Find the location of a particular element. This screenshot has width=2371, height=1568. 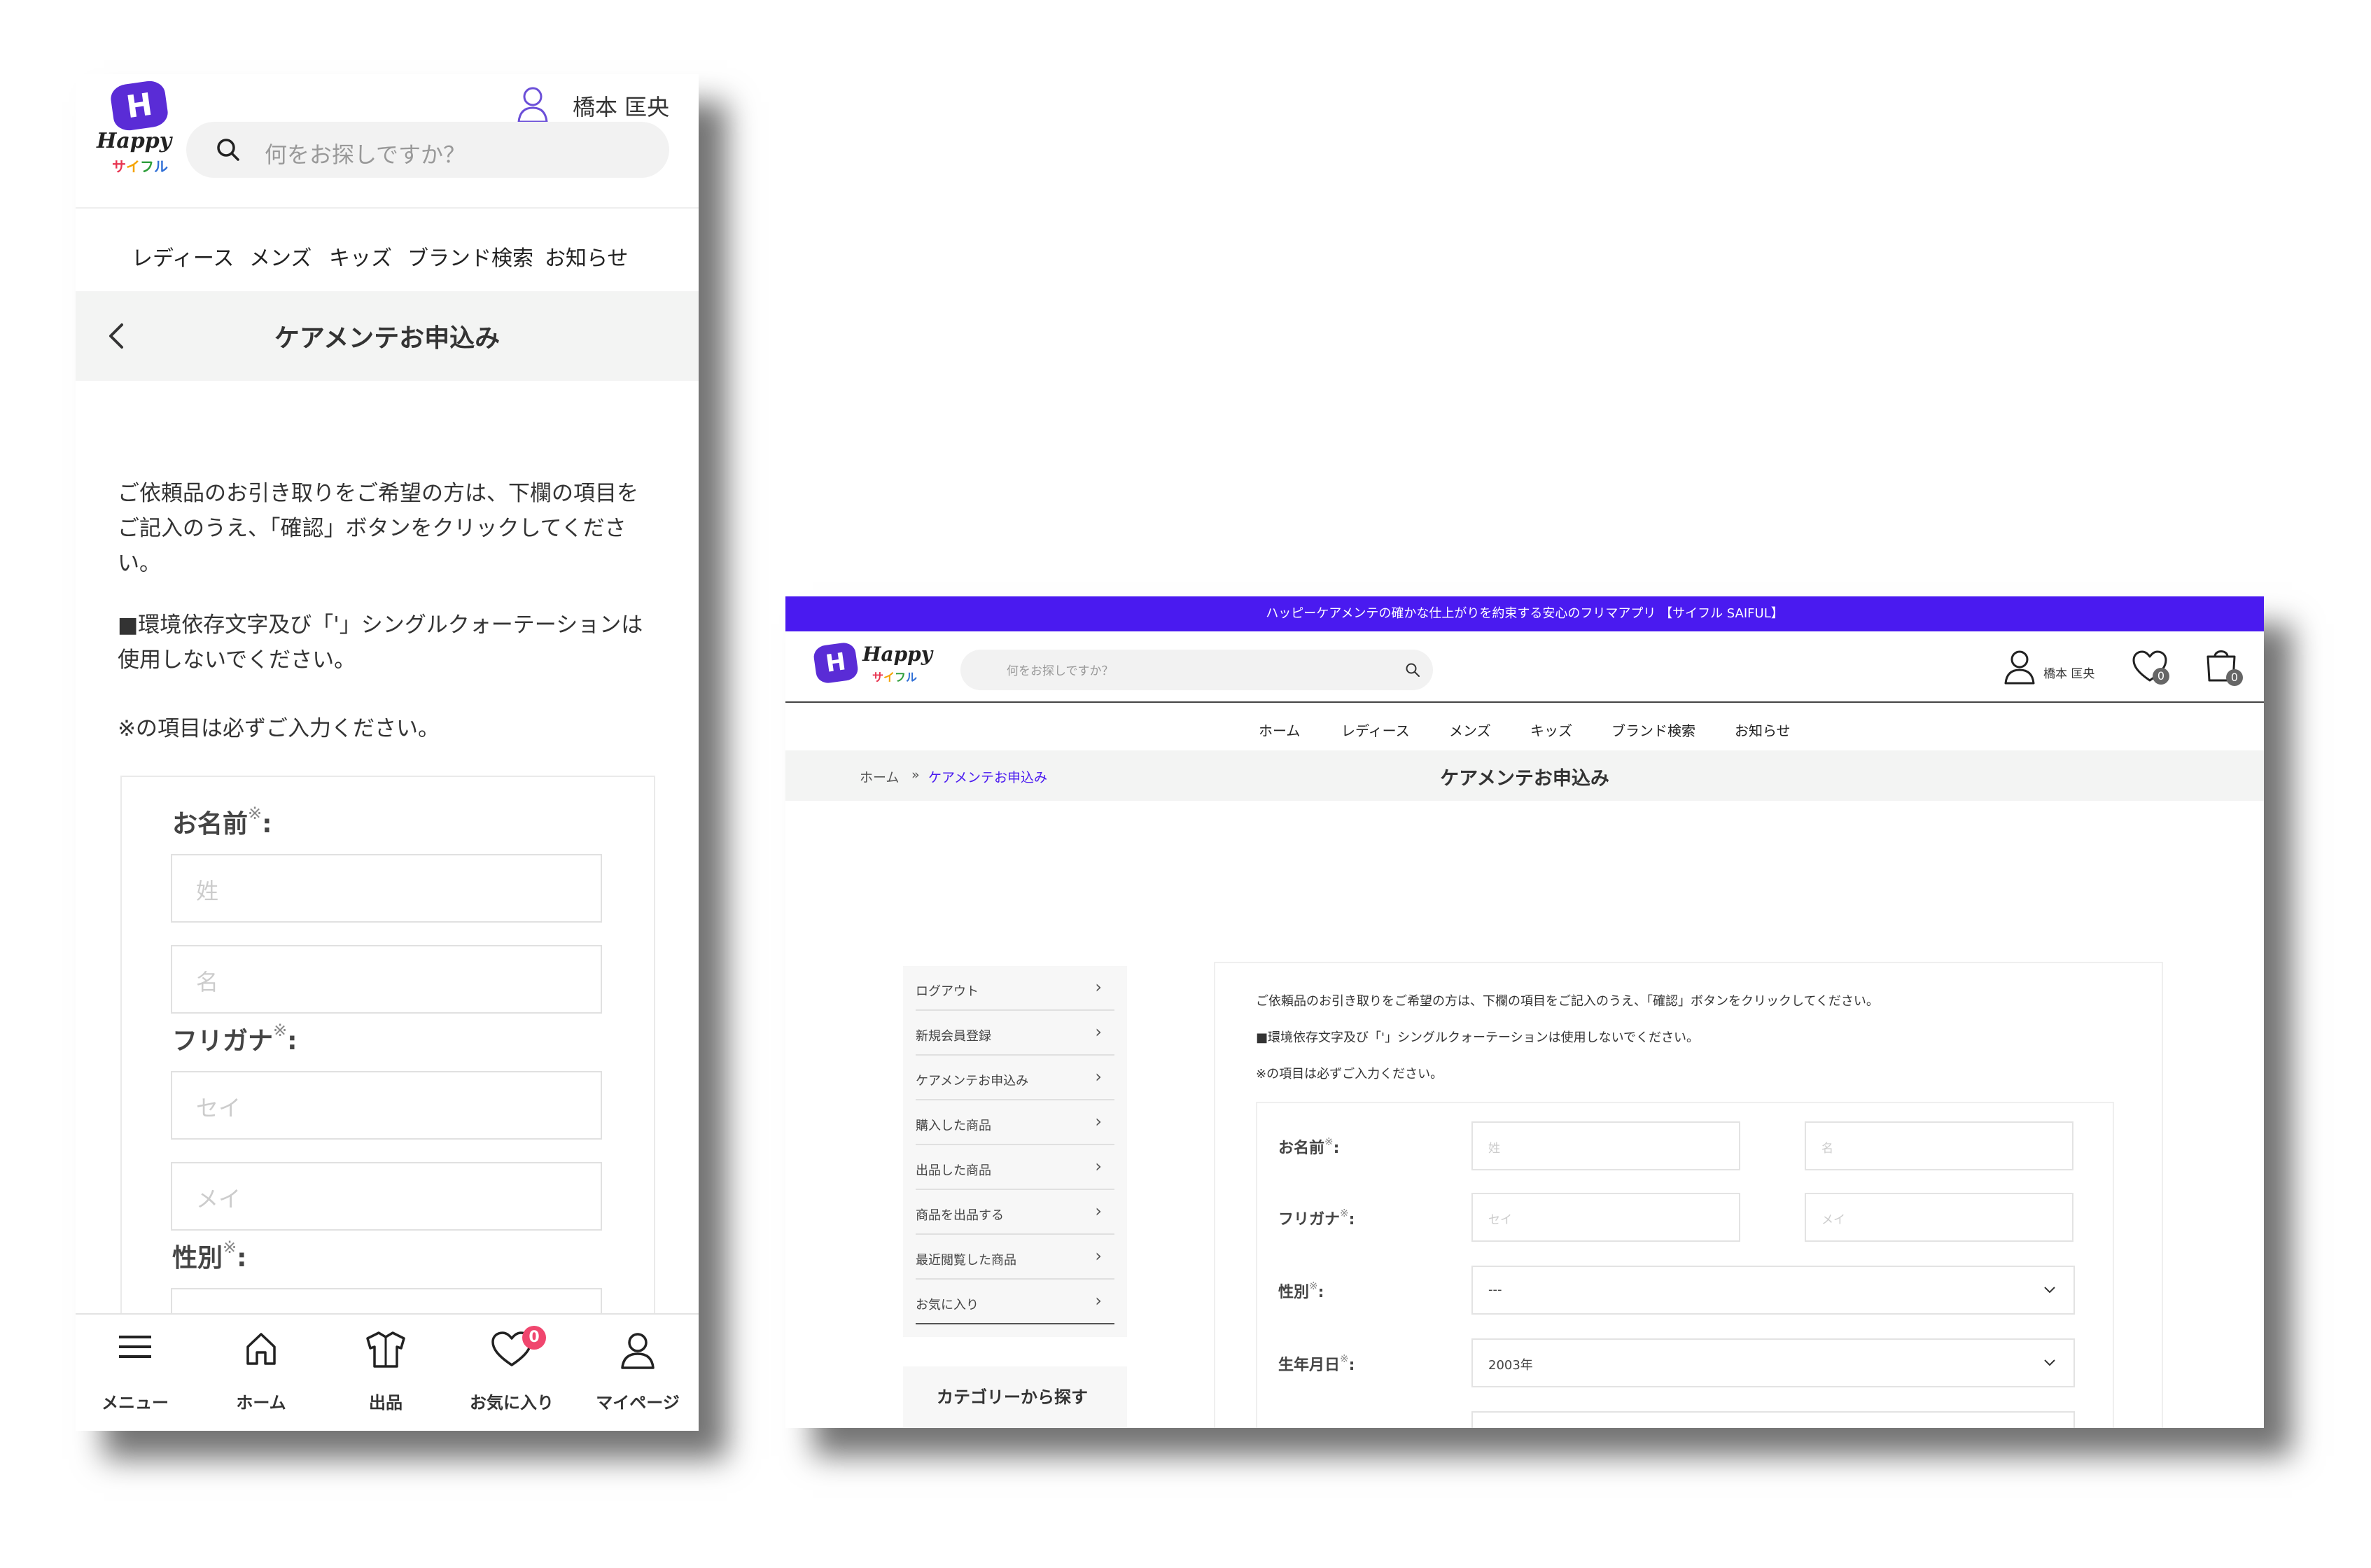

category-search-box: カテゴリーから探す is located at coordinates (1015, 1397).